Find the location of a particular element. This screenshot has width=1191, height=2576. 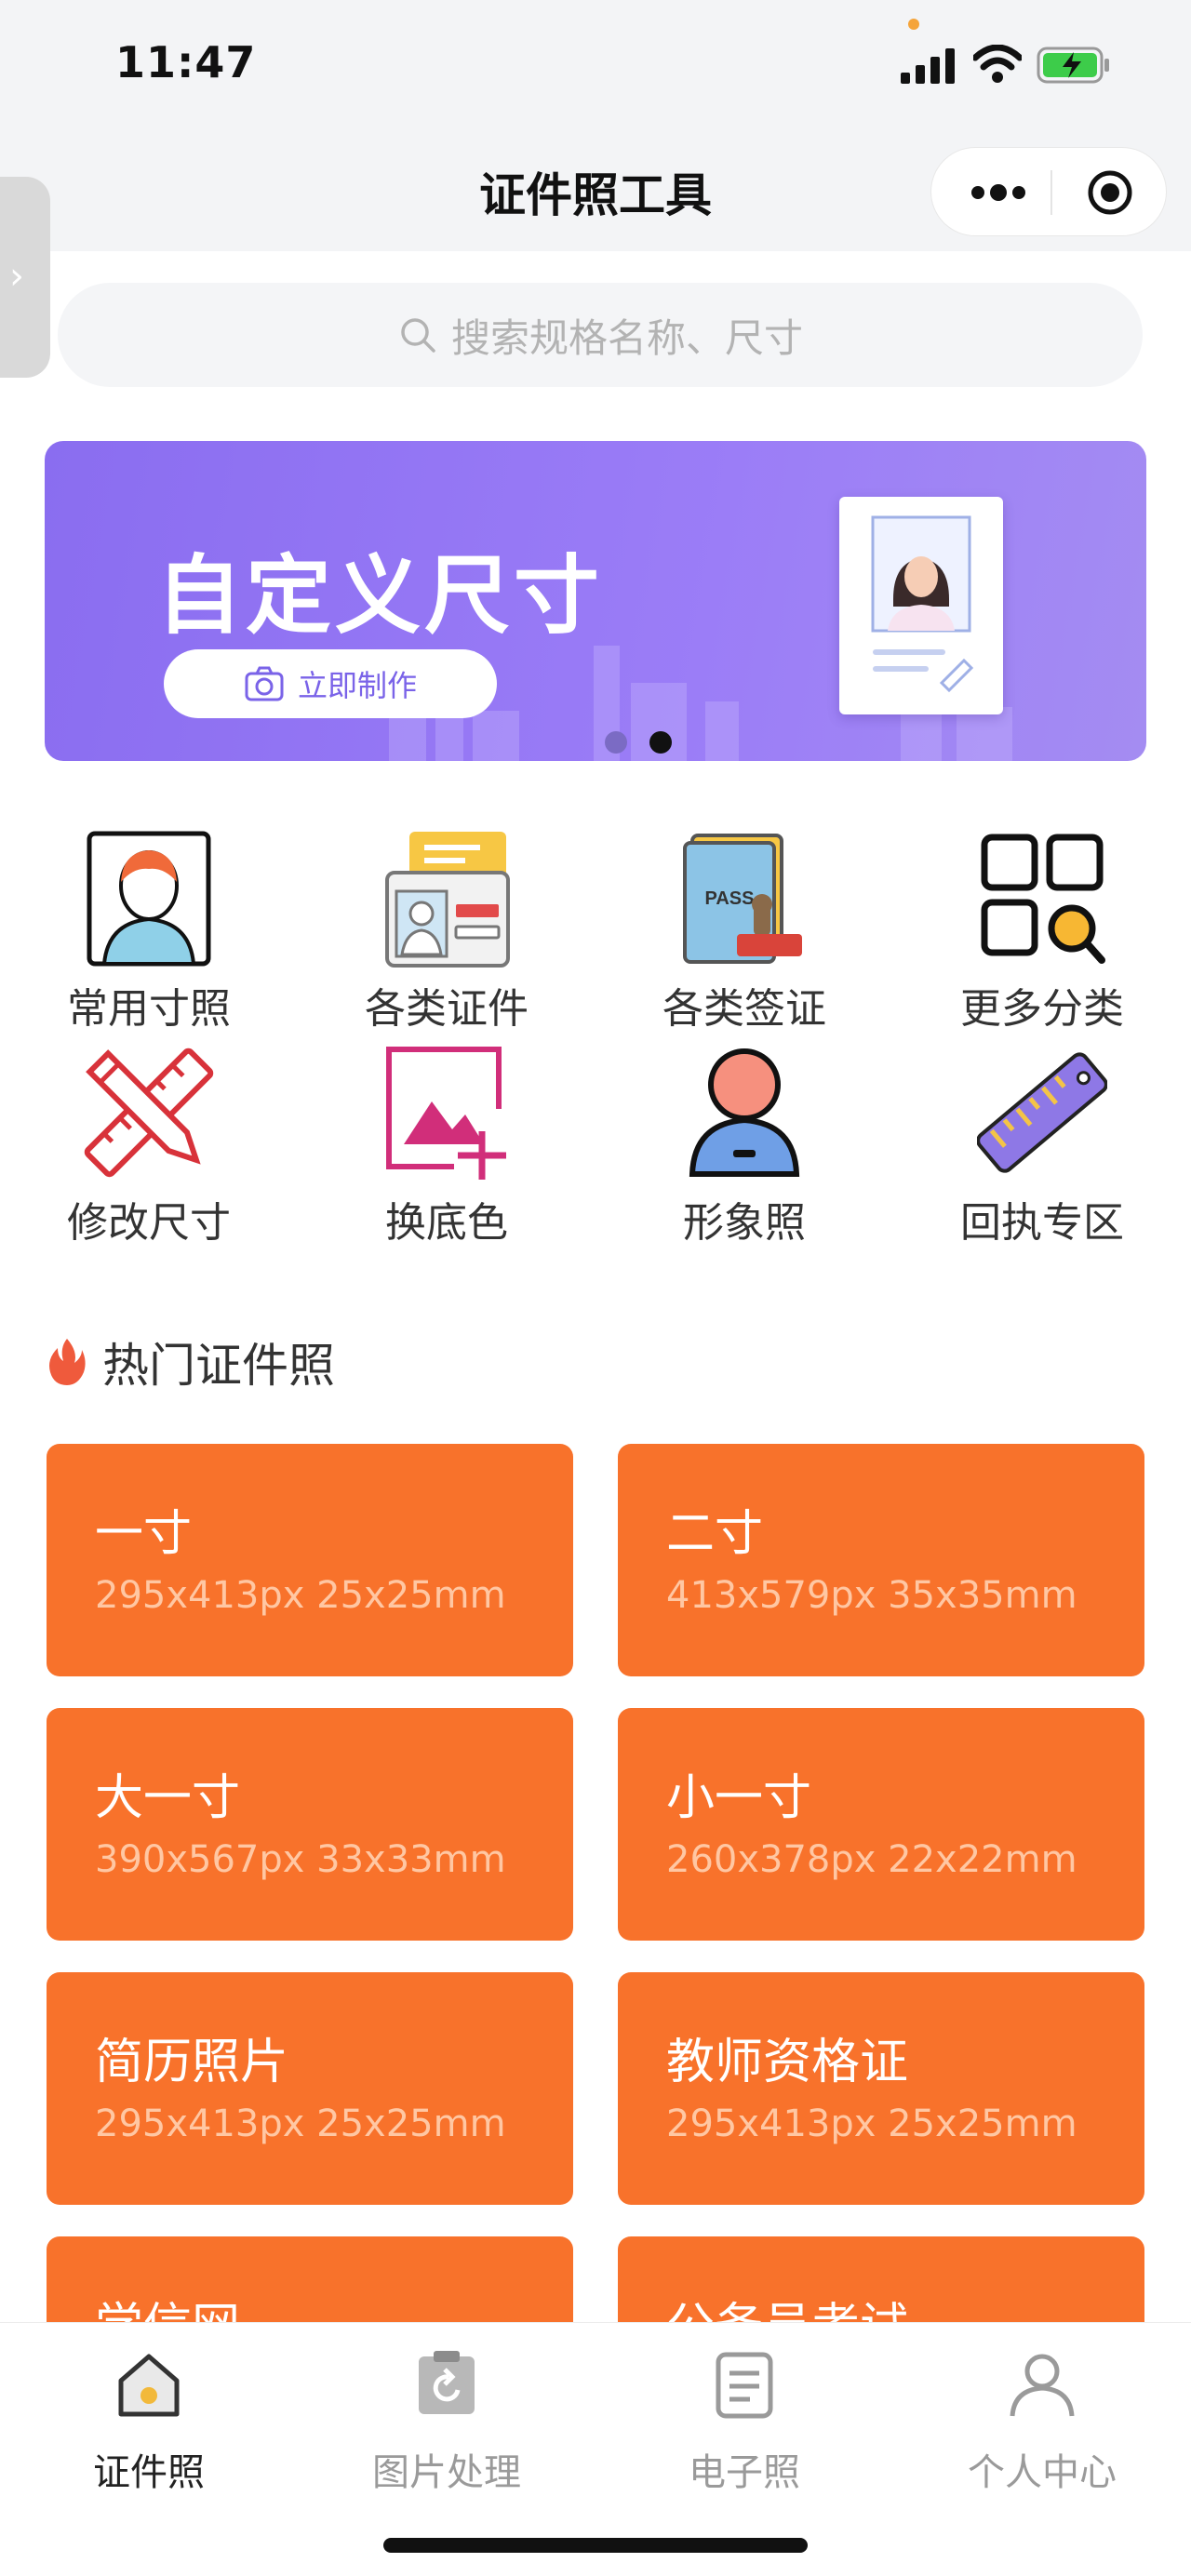

tab-id-photo: 证件照 is located at coordinates (149, 2421).